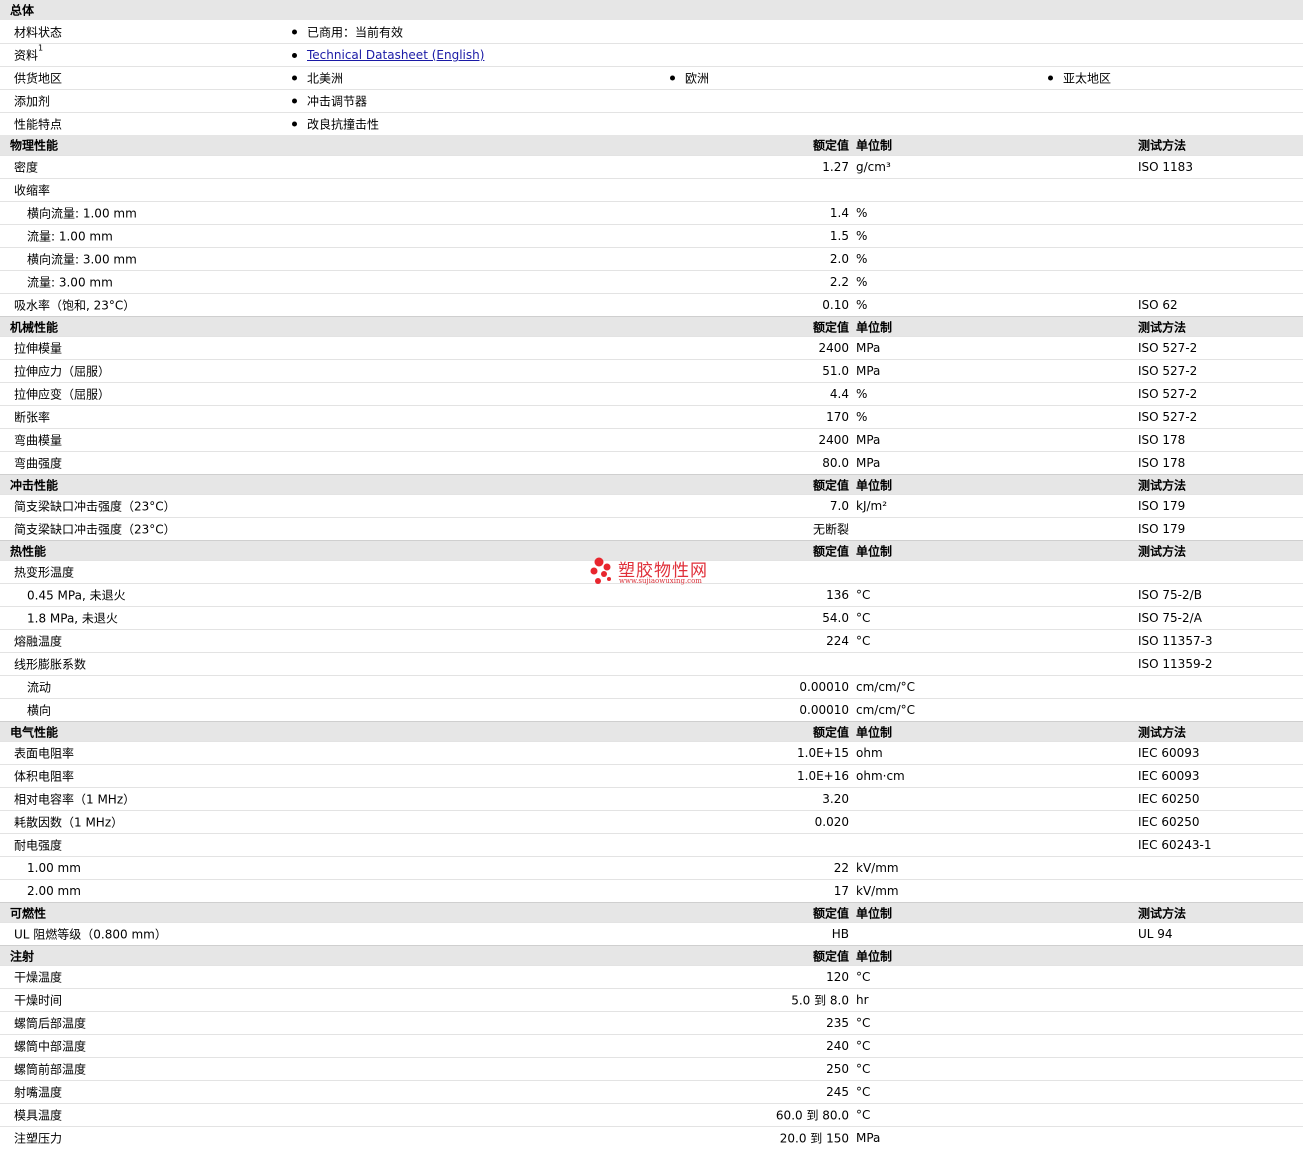  What do you see at coordinates (651, 617) in the screenshot?
I see `property-row: 1.8 MPa, 未退火 54.0 °C ISO 75-2/A` at bounding box center [651, 617].